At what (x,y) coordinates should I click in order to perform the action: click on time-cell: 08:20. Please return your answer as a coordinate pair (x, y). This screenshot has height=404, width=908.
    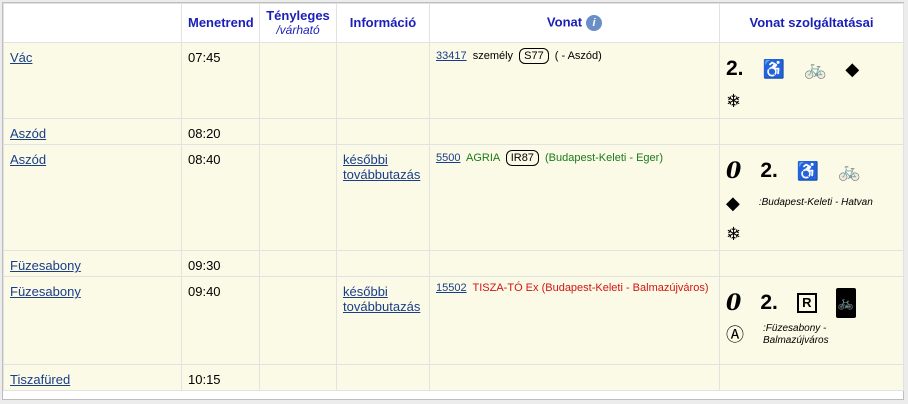
    Looking at the image, I should click on (220, 131).